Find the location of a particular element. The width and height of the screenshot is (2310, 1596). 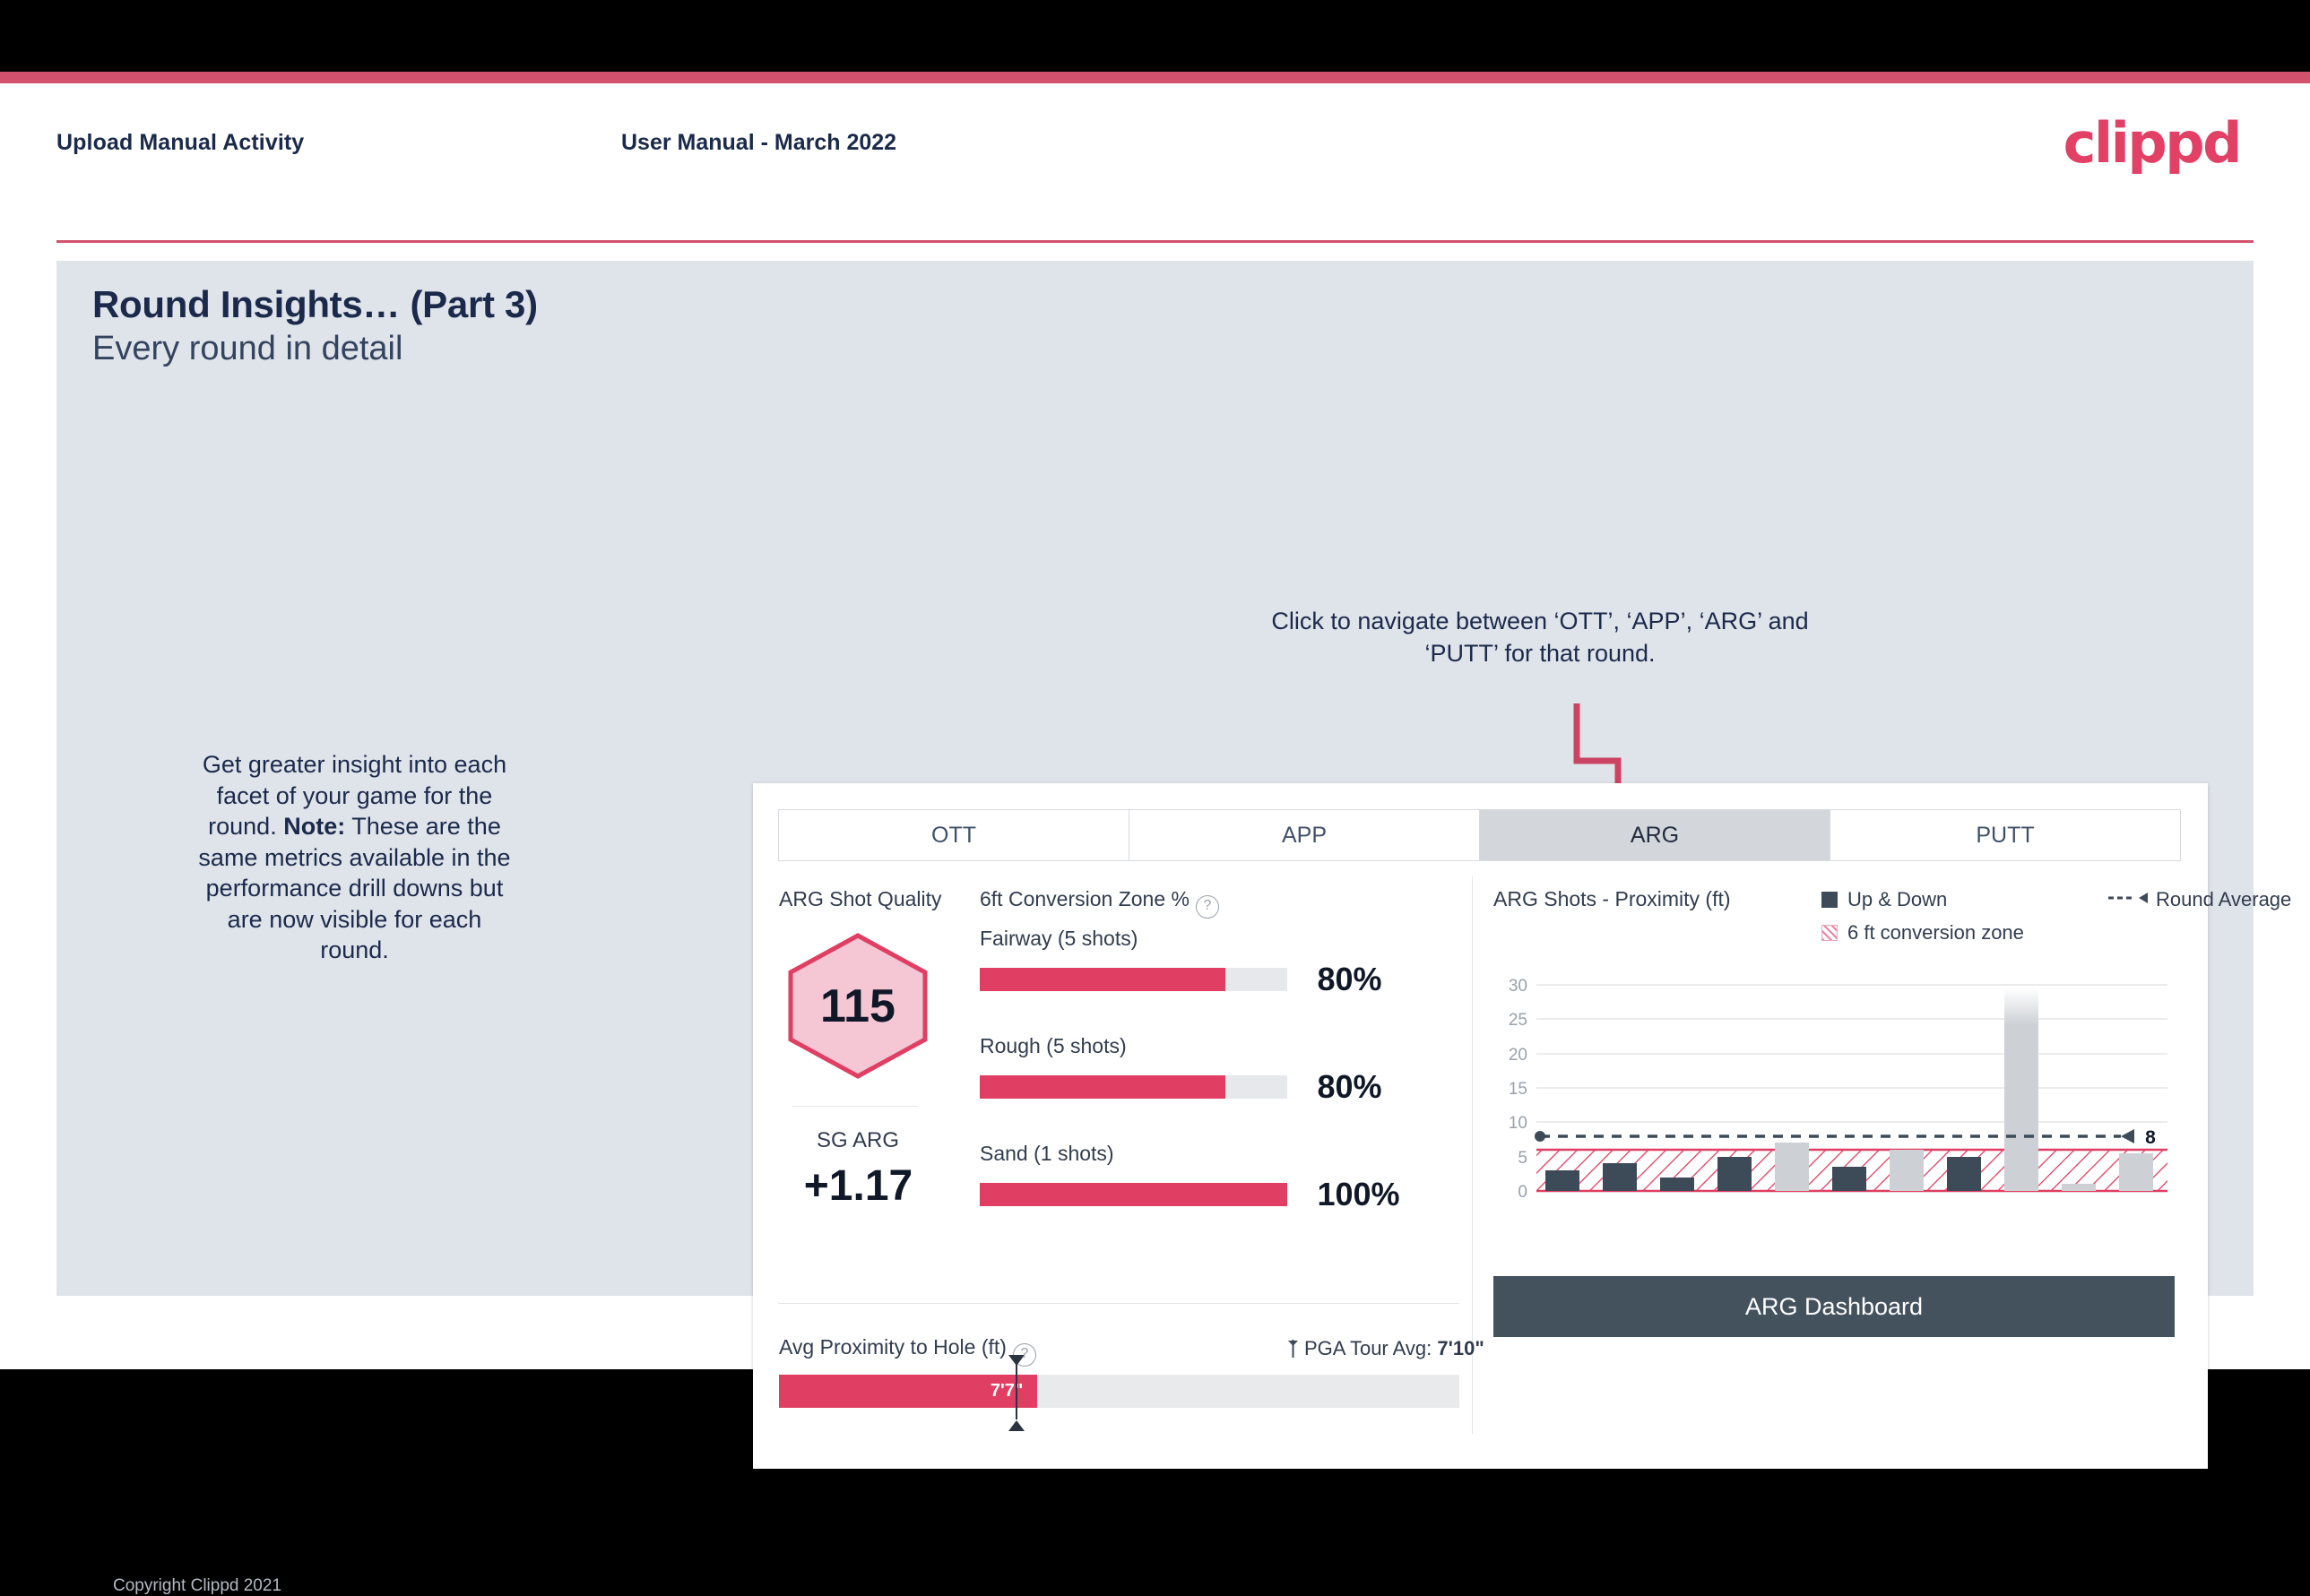

dashed-arrow-icon is located at coordinates (2128, 898).